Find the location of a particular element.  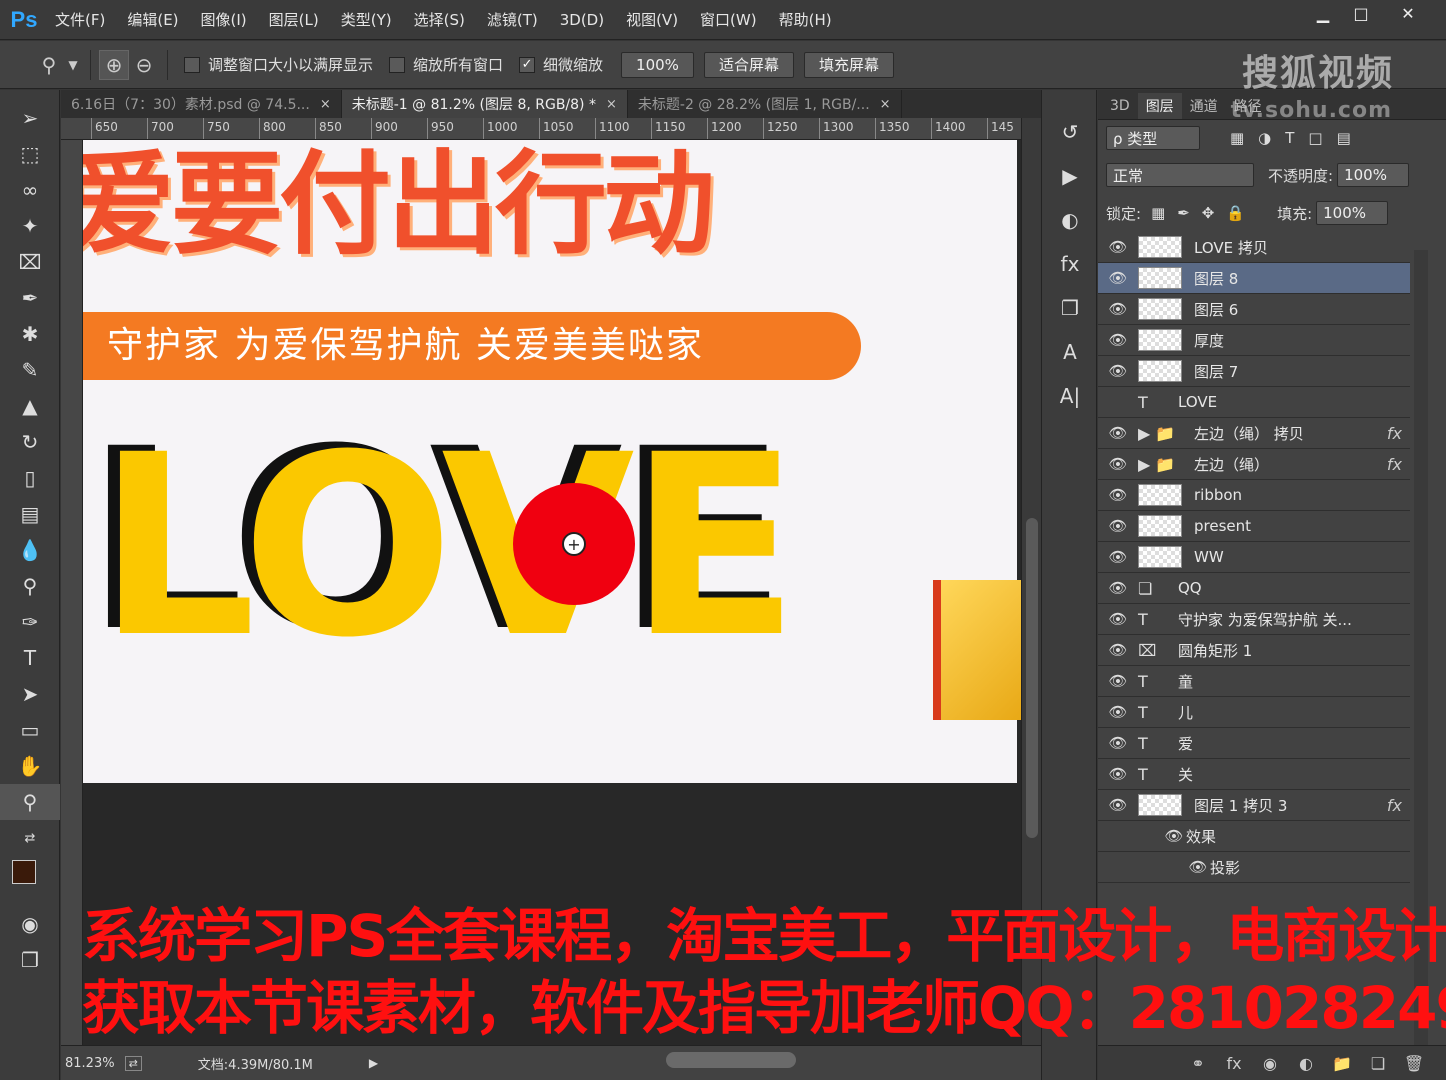

tab-doc-1: 6.16日（7：30）素材.psd @ 74.5... × is located at coordinates (201, 104).